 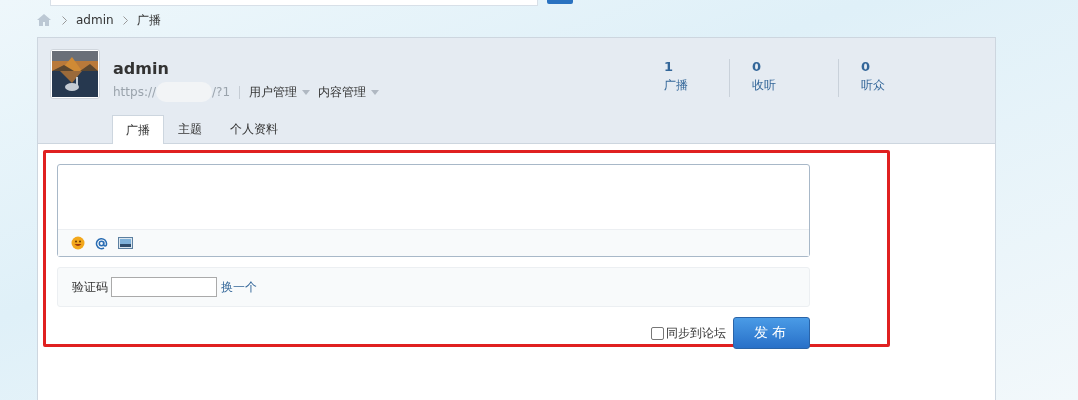 I want to click on stat-label: 广播, so click(x=696, y=85).